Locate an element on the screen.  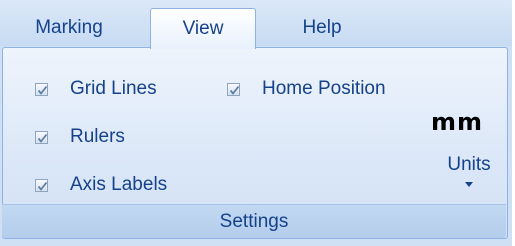
units-value: mm is located at coordinates (457, 122).